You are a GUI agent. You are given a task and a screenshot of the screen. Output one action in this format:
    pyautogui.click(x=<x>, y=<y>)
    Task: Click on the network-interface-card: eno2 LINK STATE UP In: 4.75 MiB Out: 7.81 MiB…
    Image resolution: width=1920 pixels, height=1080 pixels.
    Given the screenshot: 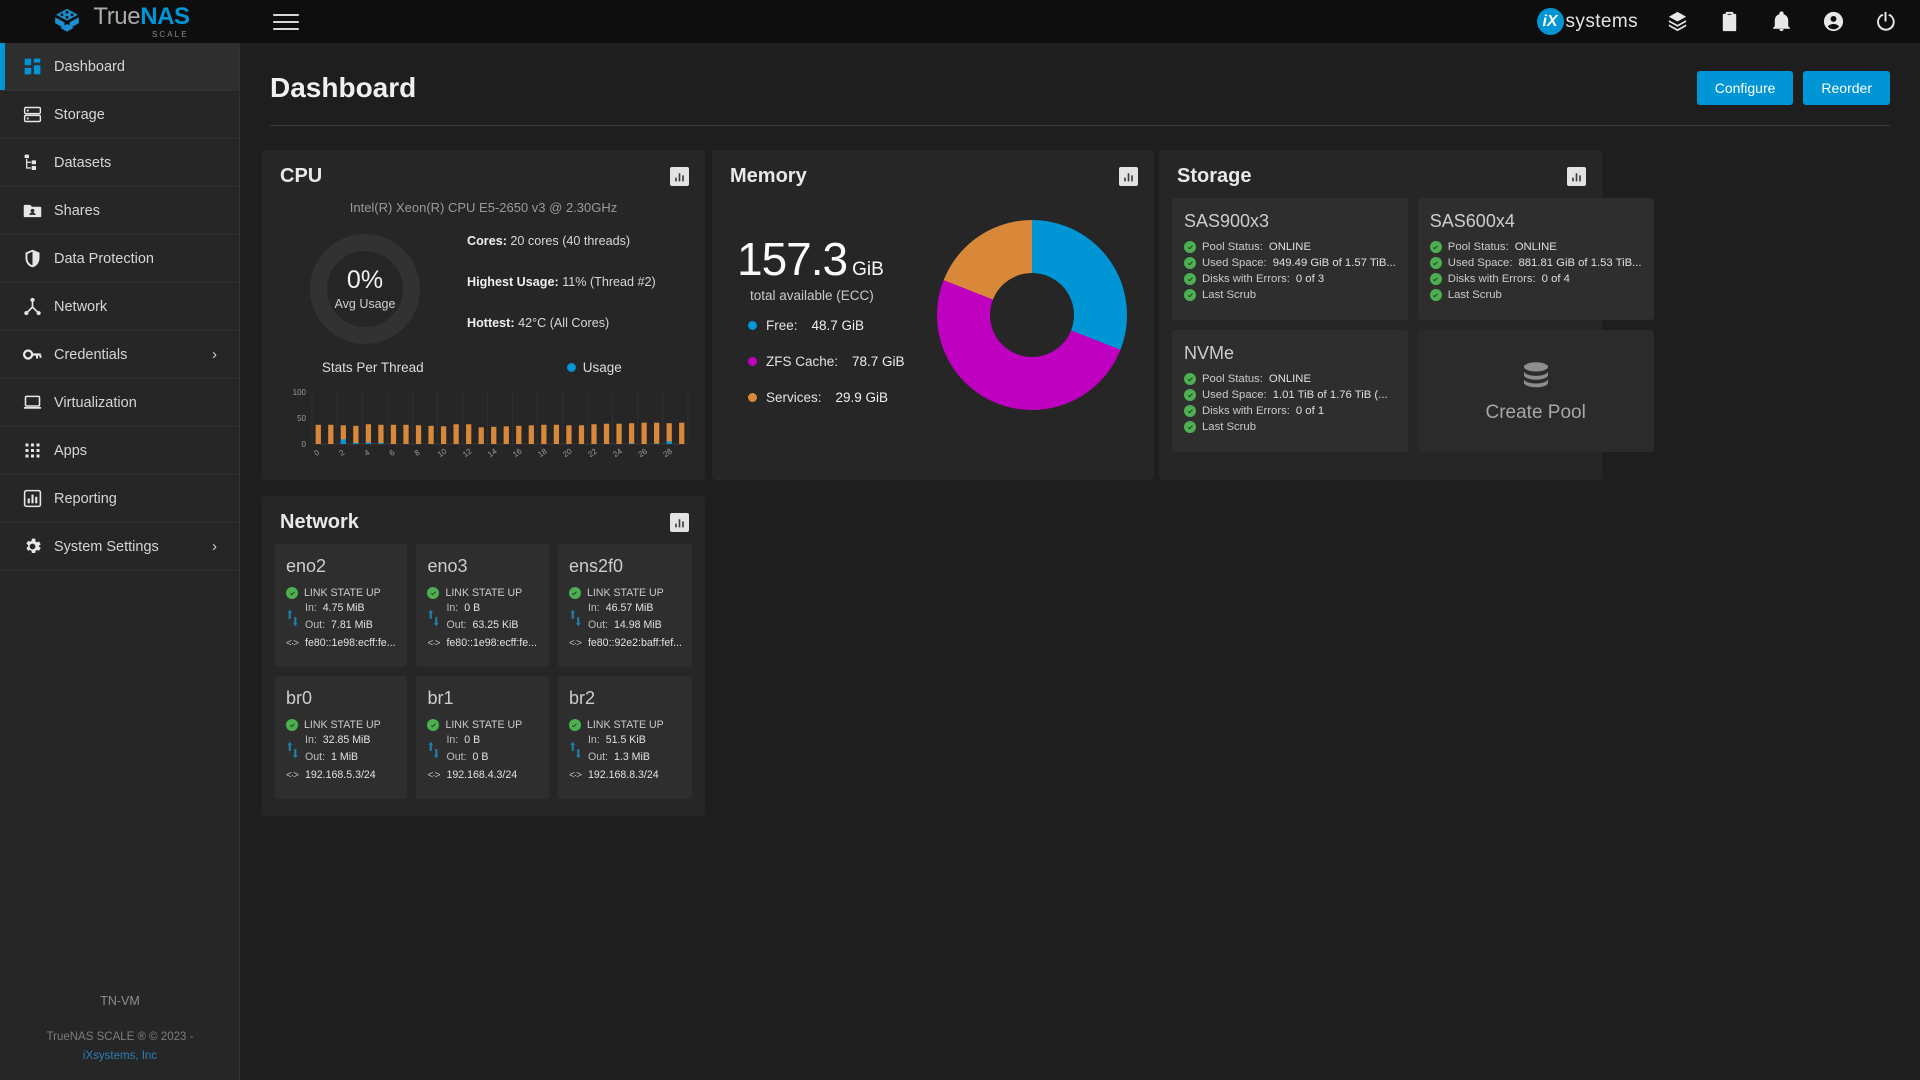 What is the action you would take?
    pyautogui.click(x=341, y=605)
    